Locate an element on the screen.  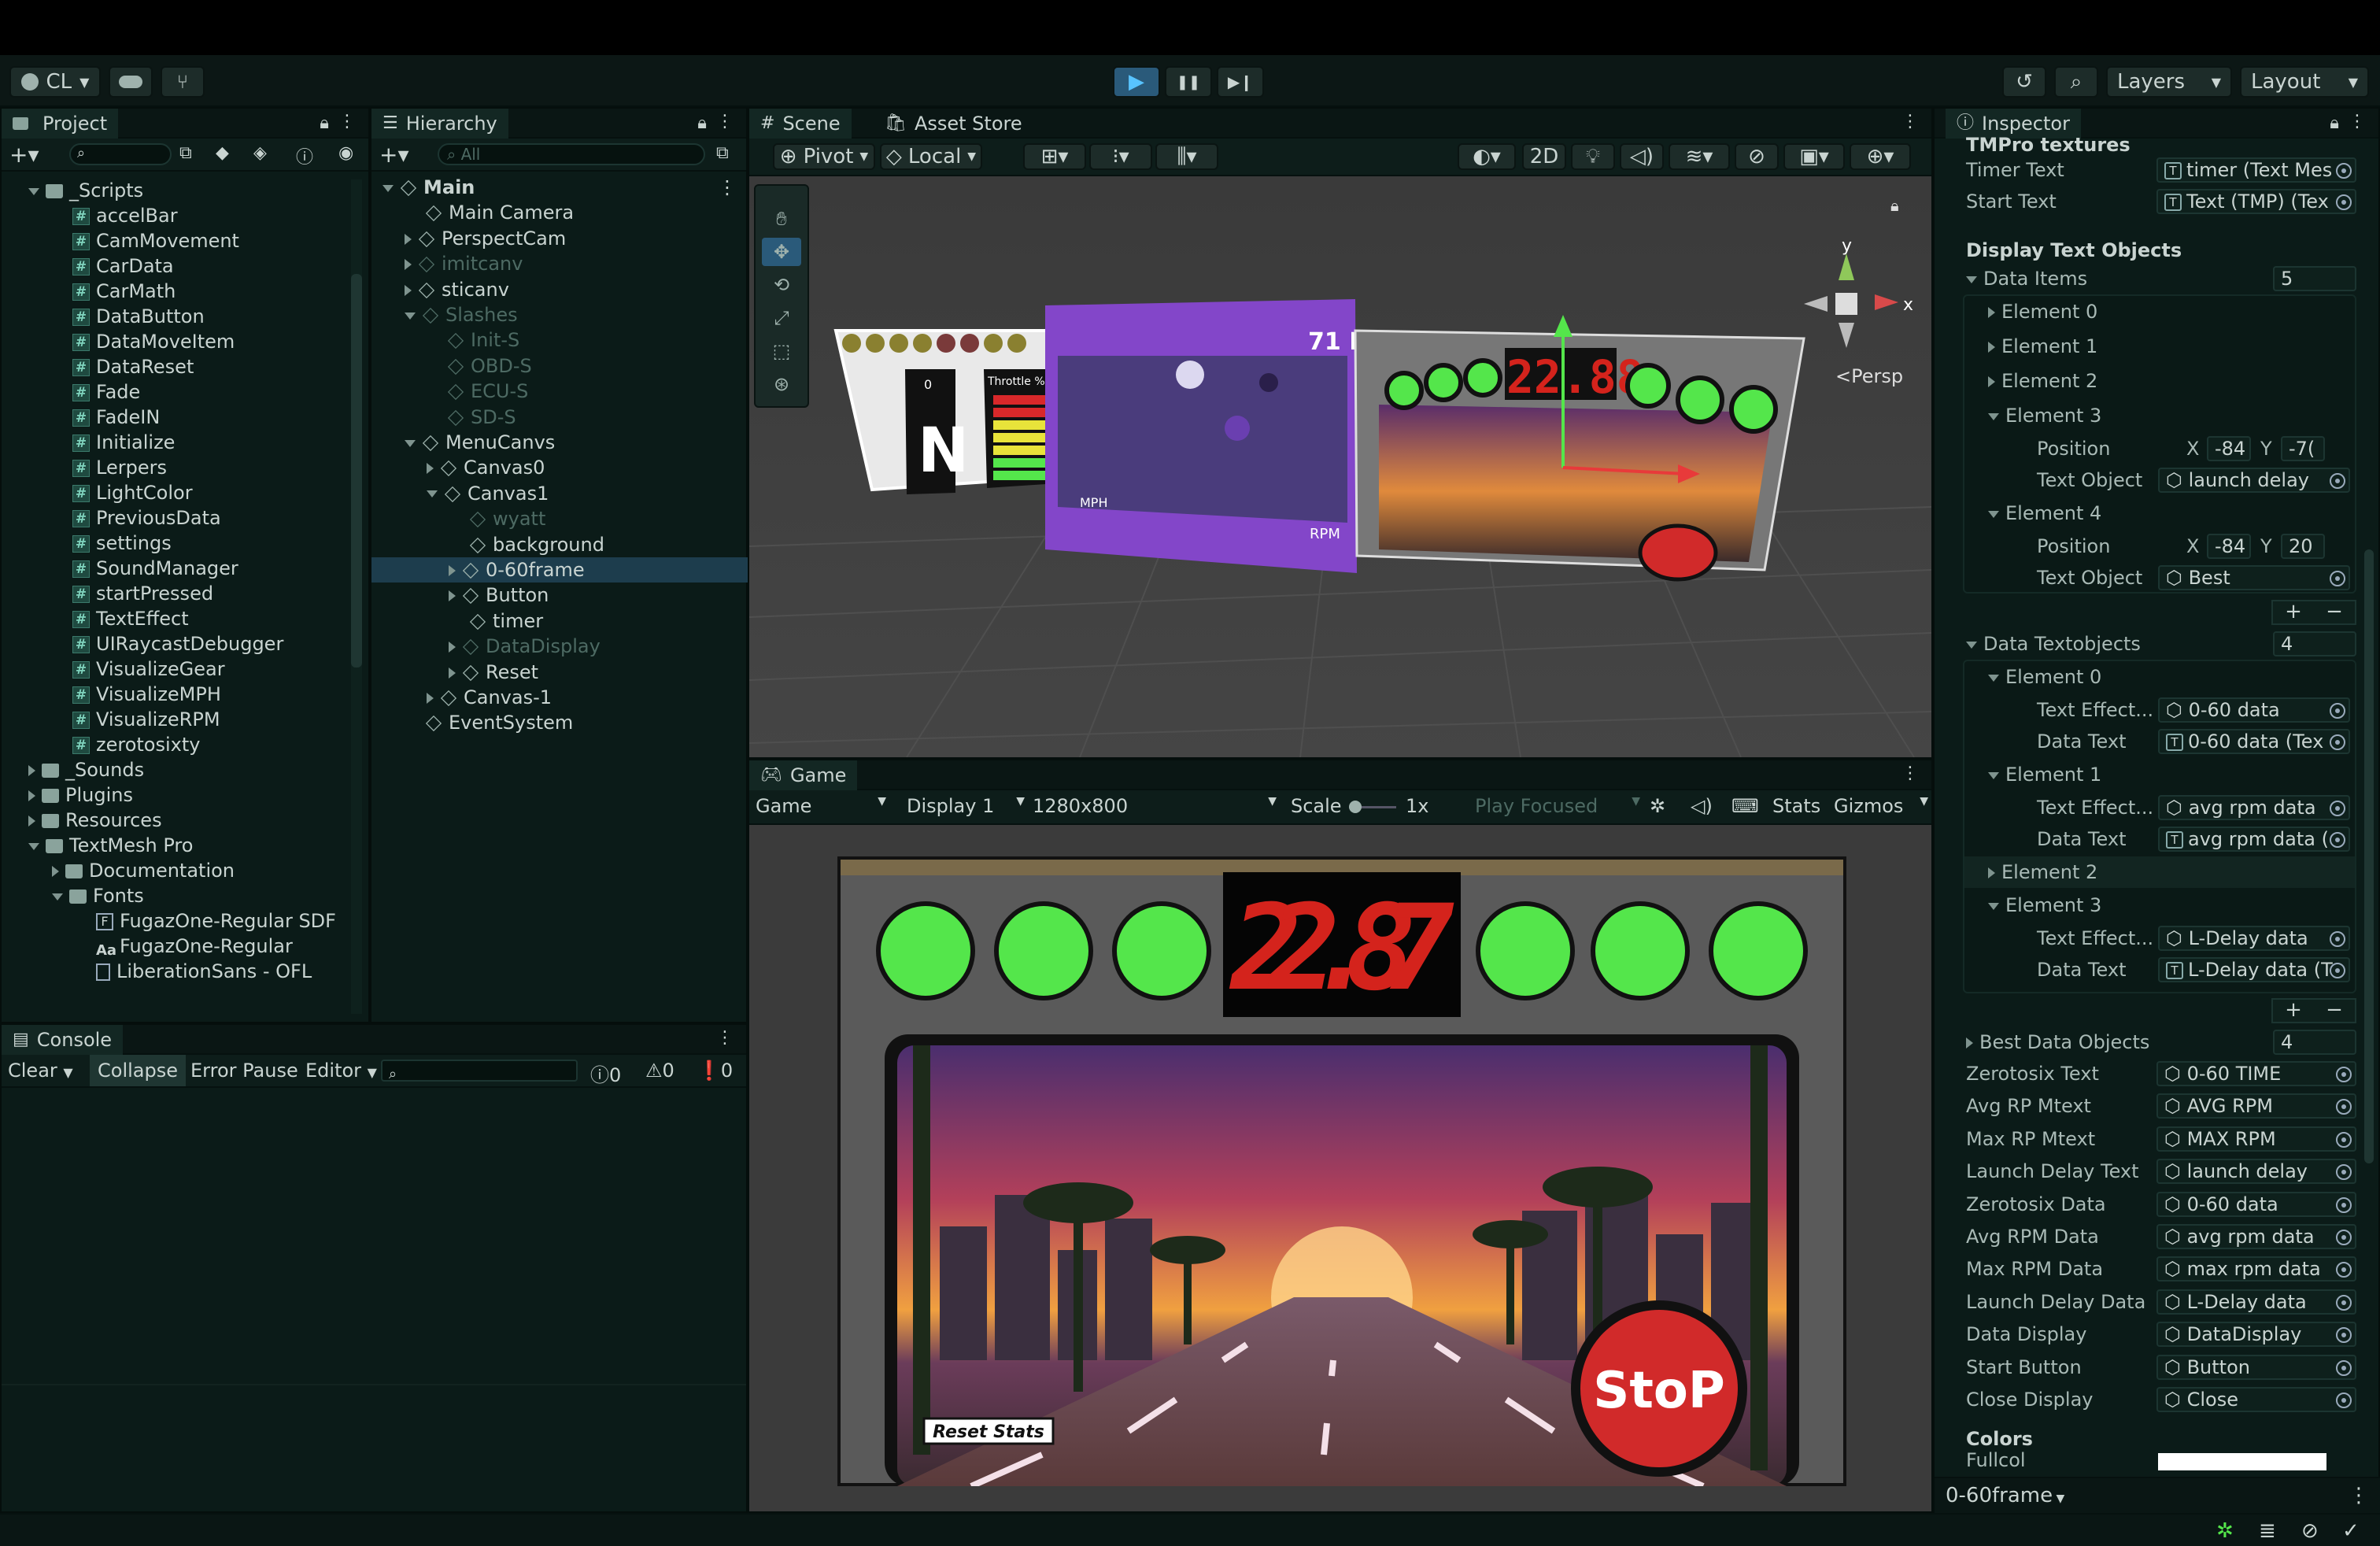
project-item: Aa FugazOne-Regular is located at coordinates (175, 947).